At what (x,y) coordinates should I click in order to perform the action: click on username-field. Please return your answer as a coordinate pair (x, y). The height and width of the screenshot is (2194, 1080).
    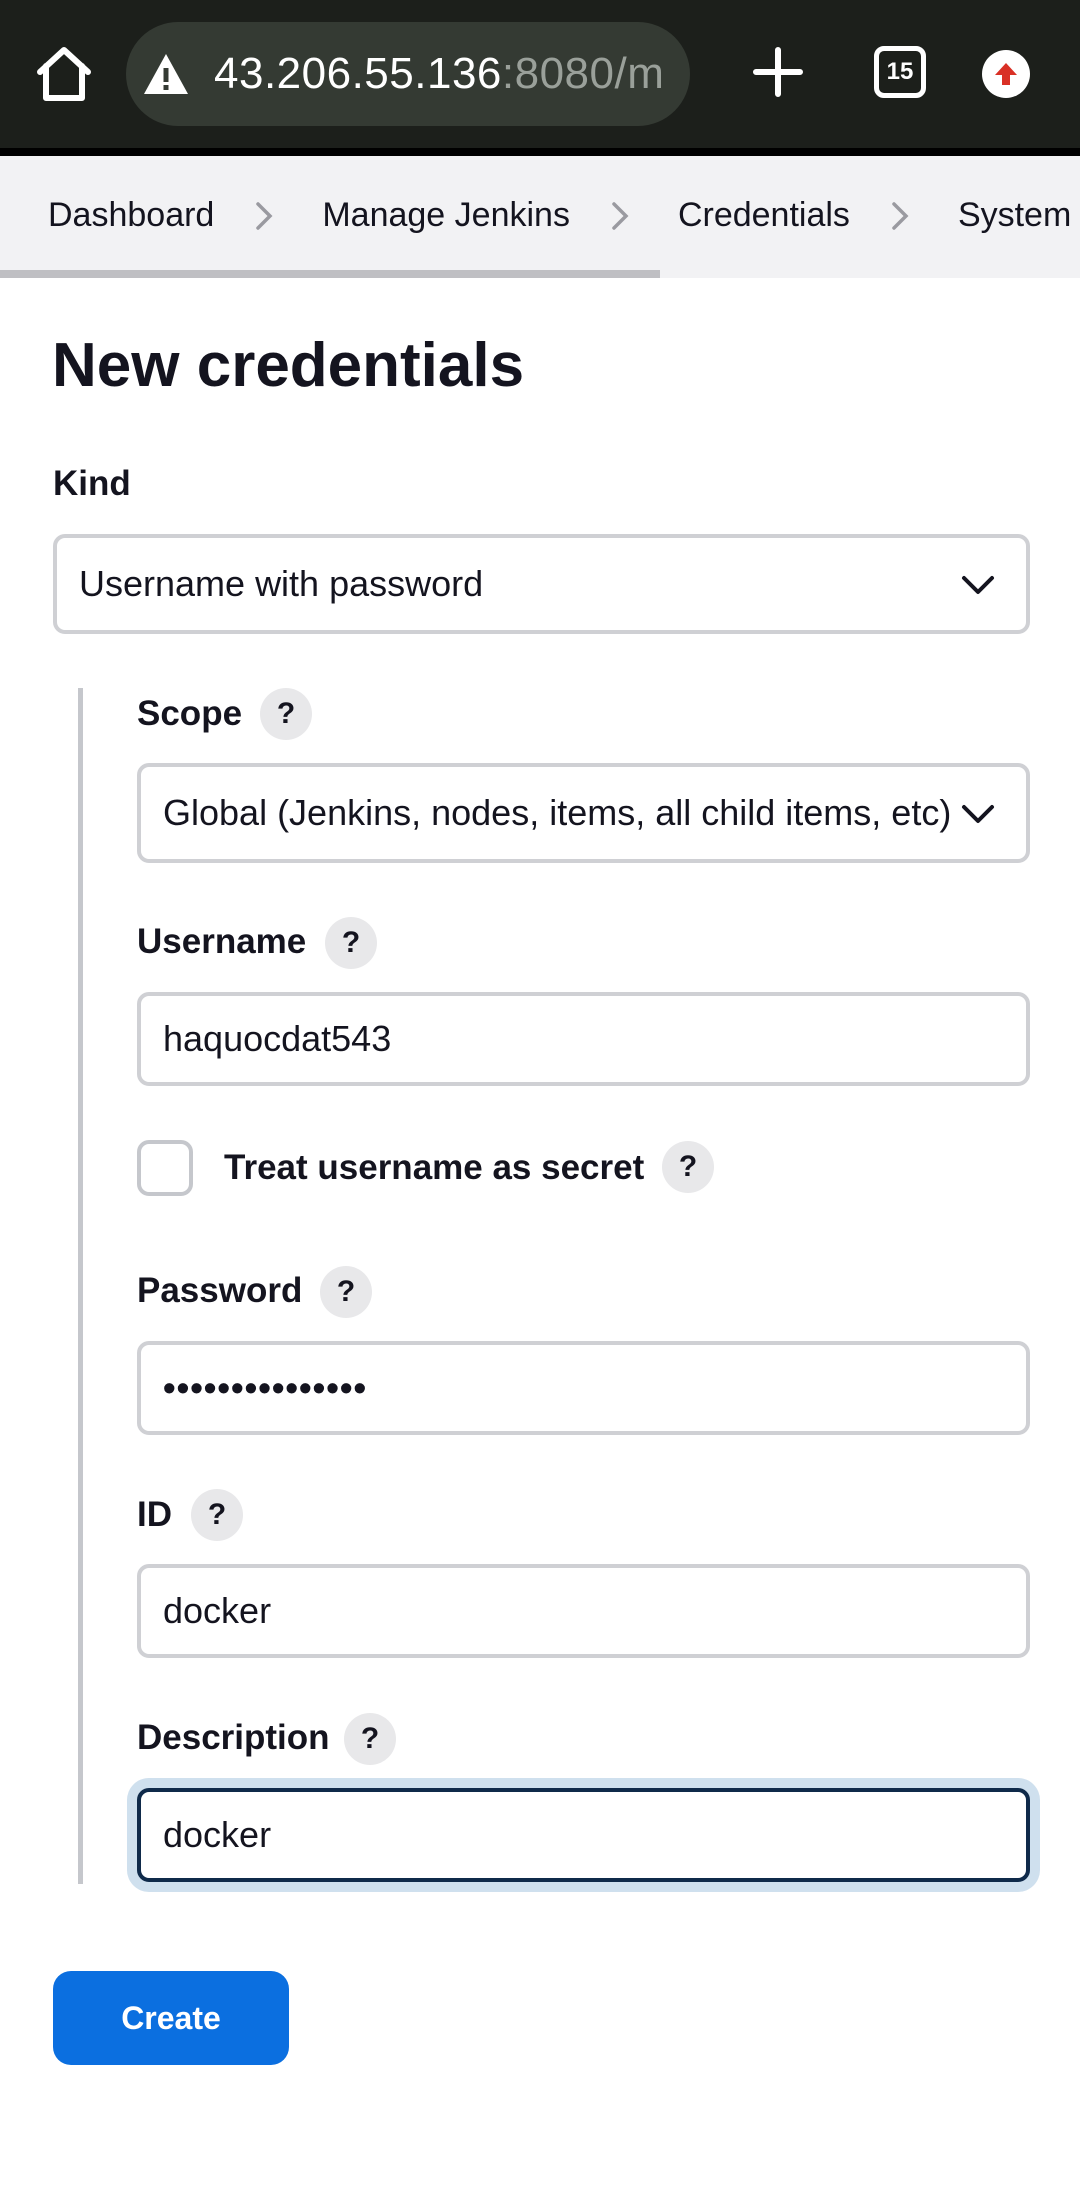
    Looking at the image, I should click on (583, 1039).